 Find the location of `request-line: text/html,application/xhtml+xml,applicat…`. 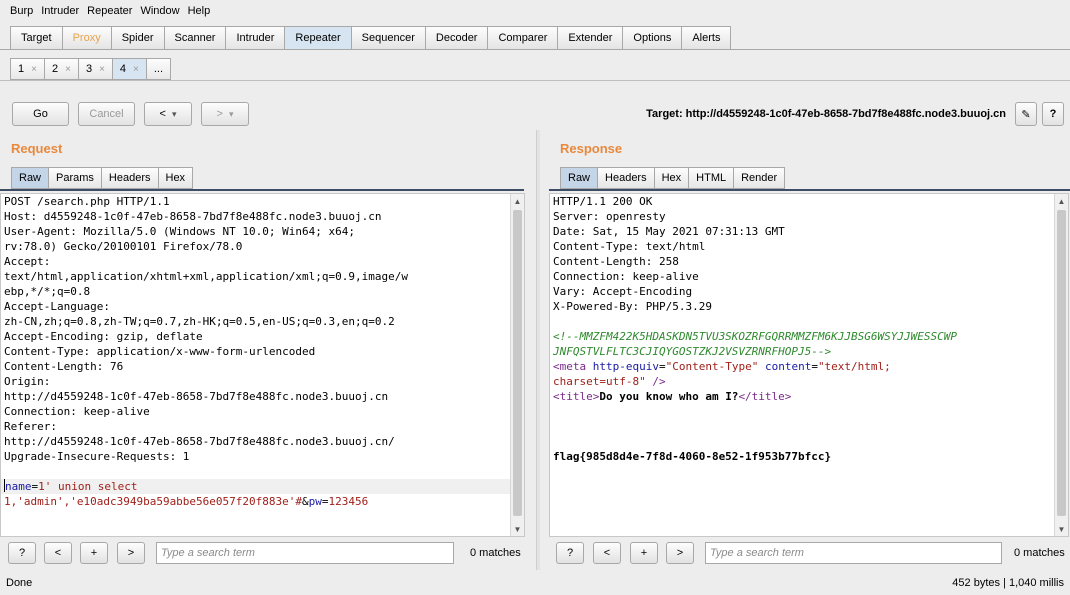

request-line: text/html,application/xhtml+xml,applicat… is located at coordinates (206, 276).